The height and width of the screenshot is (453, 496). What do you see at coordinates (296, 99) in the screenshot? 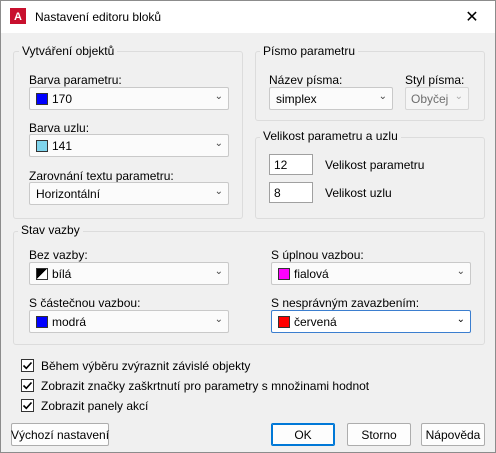
I see `font-name-value: simplex` at bounding box center [296, 99].